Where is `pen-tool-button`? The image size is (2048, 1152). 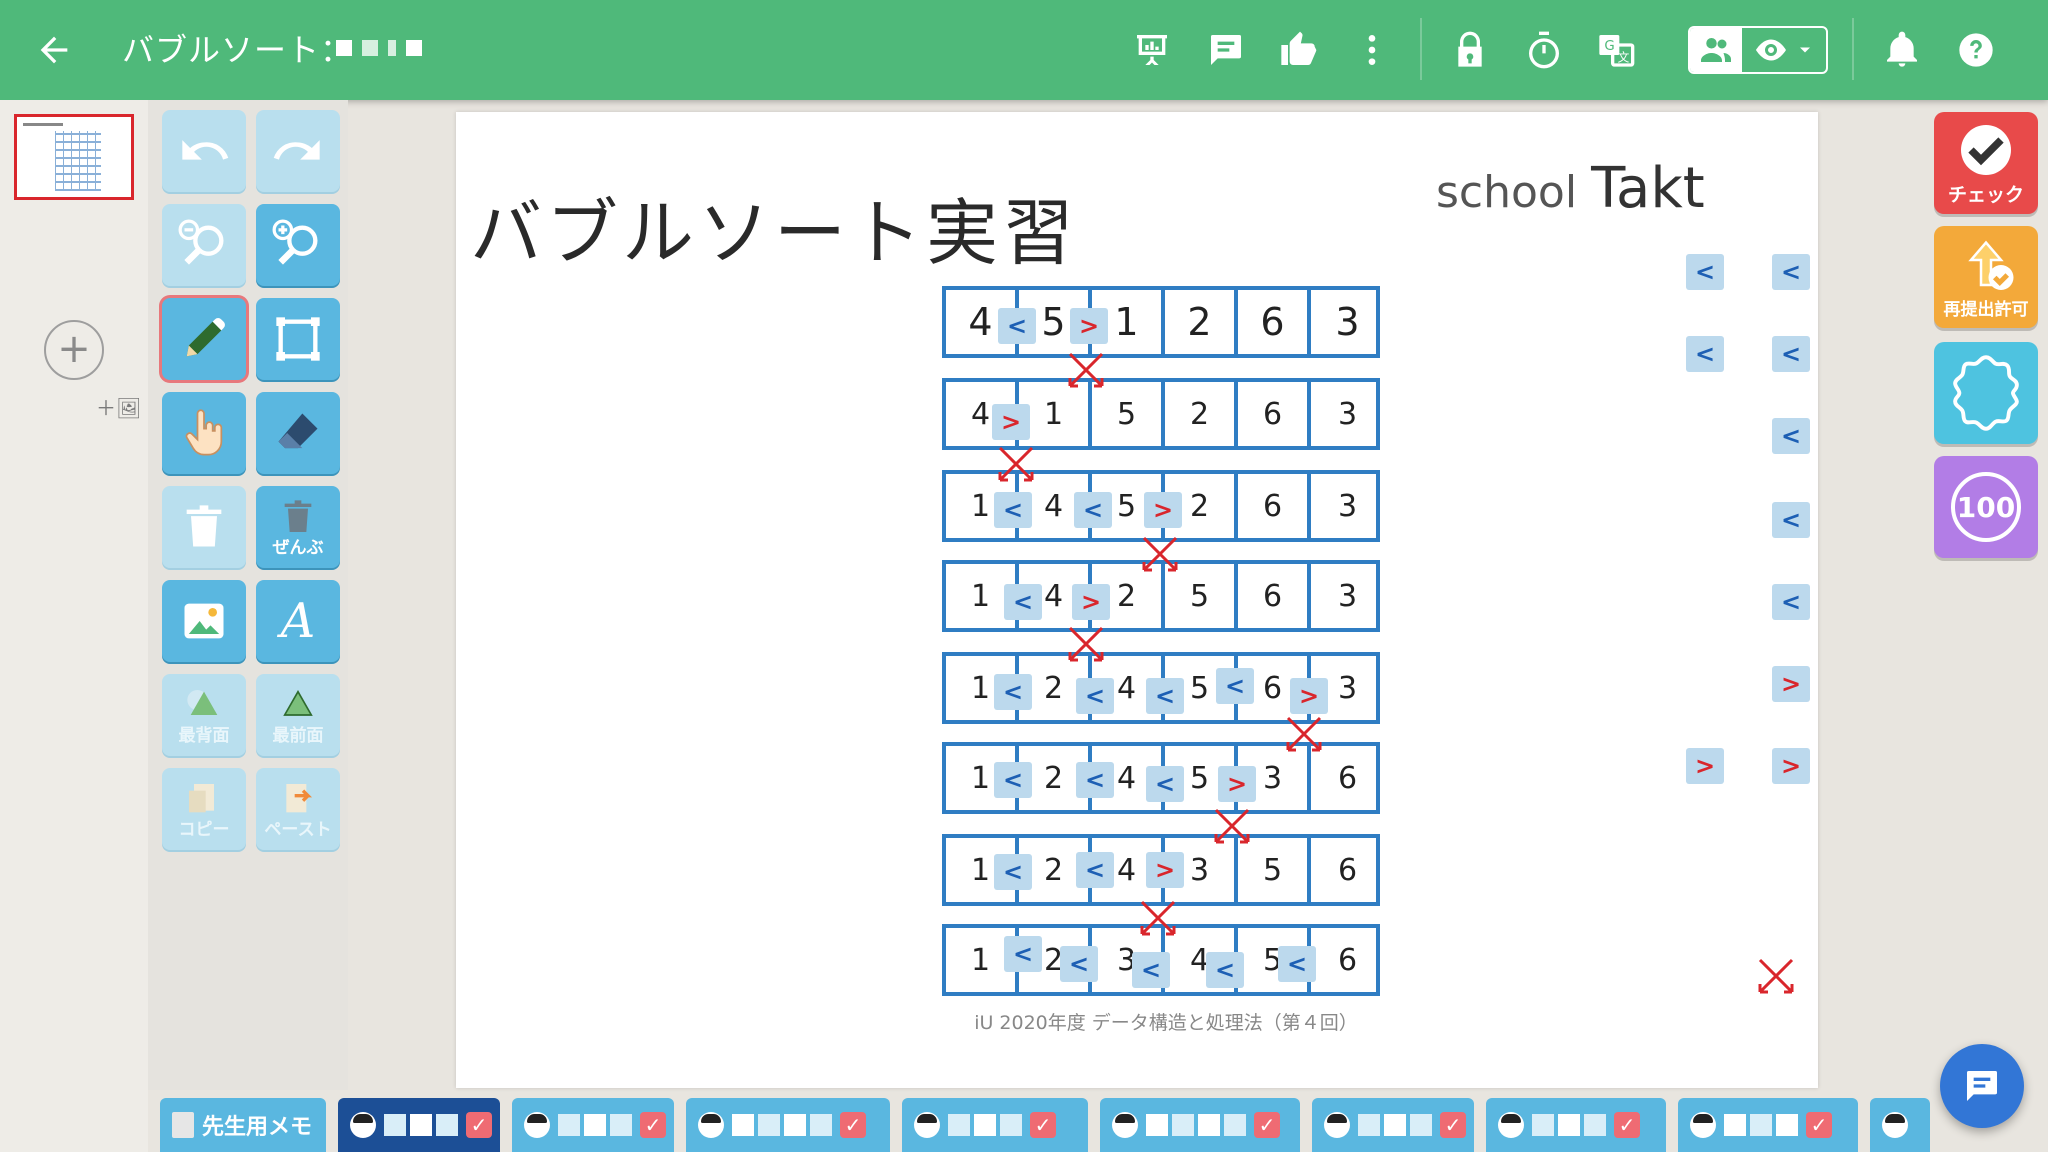 pen-tool-button is located at coordinates (204, 339).